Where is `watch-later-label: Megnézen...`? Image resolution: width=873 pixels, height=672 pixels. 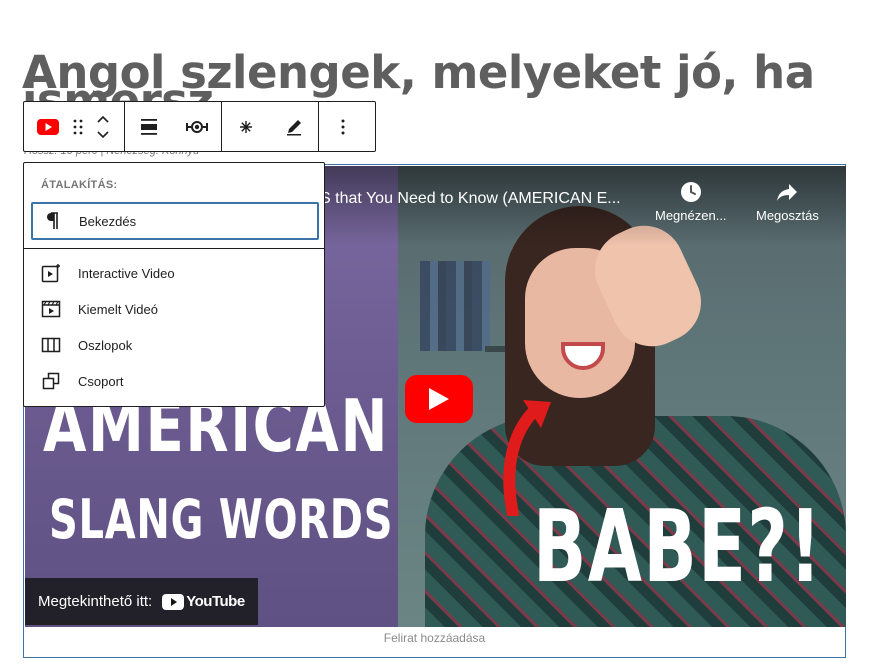
watch-later-label: Megnézen... is located at coordinates (691, 215).